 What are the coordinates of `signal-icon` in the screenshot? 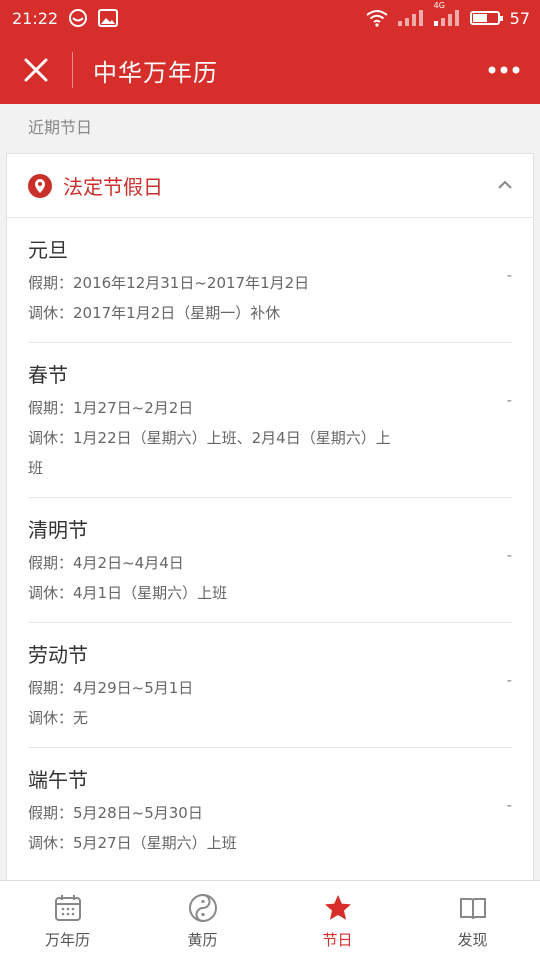 It's located at (410, 18).